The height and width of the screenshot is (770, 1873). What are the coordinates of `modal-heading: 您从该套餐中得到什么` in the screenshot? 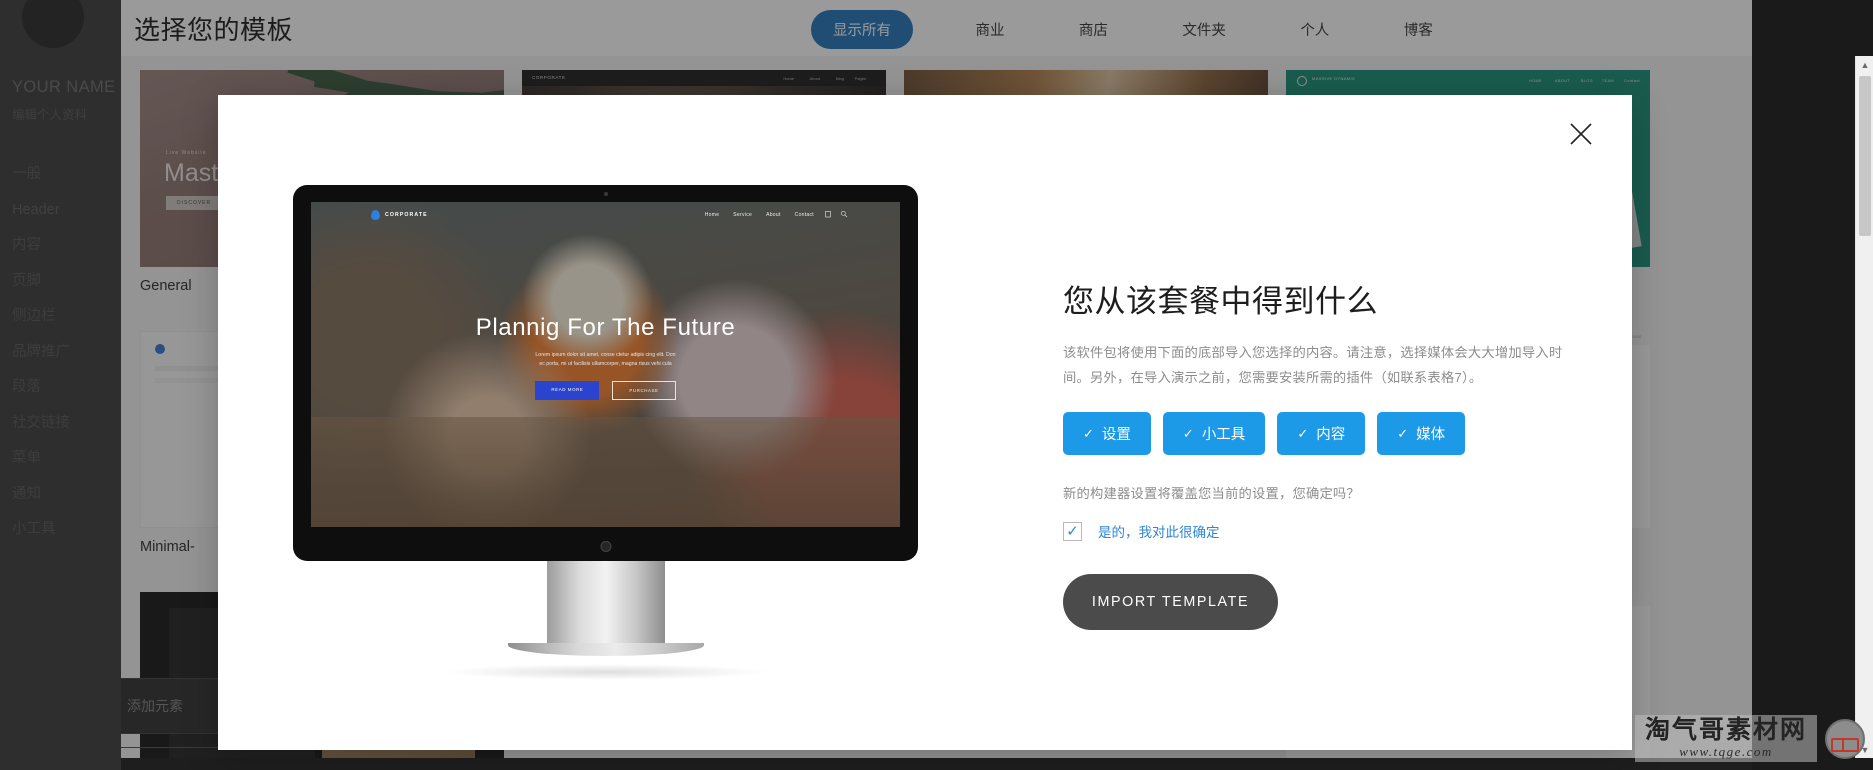 It's located at (1220, 301).